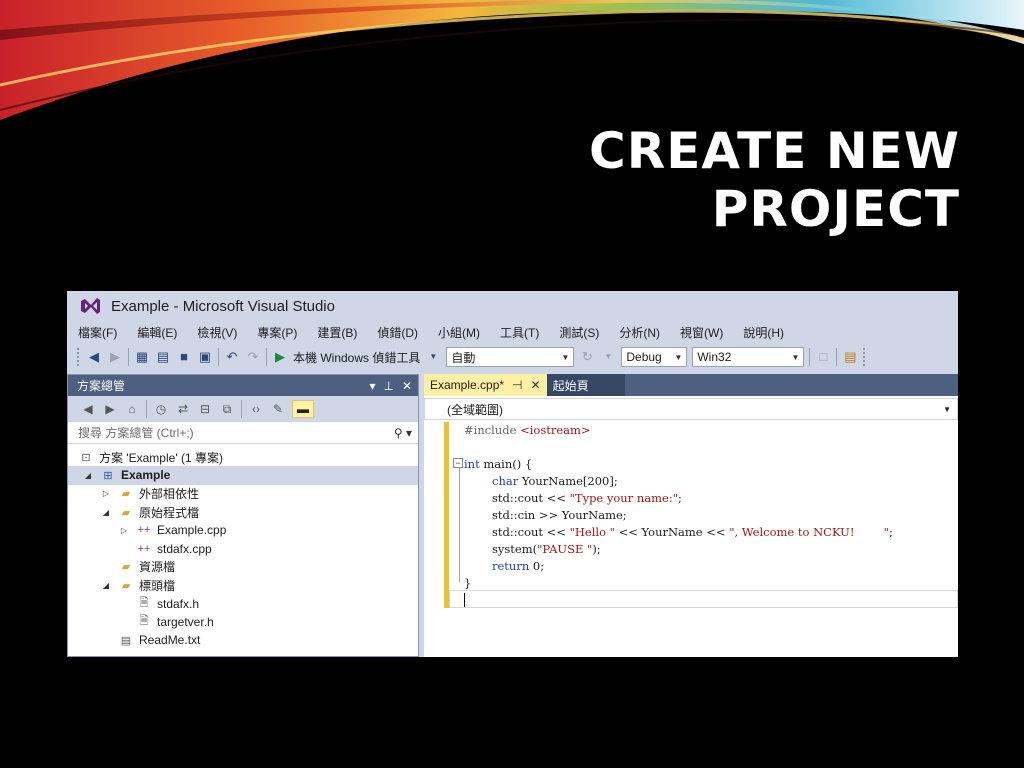 This screenshot has width=1024, height=768. I want to click on project-icon: ⊞, so click(108, 475).